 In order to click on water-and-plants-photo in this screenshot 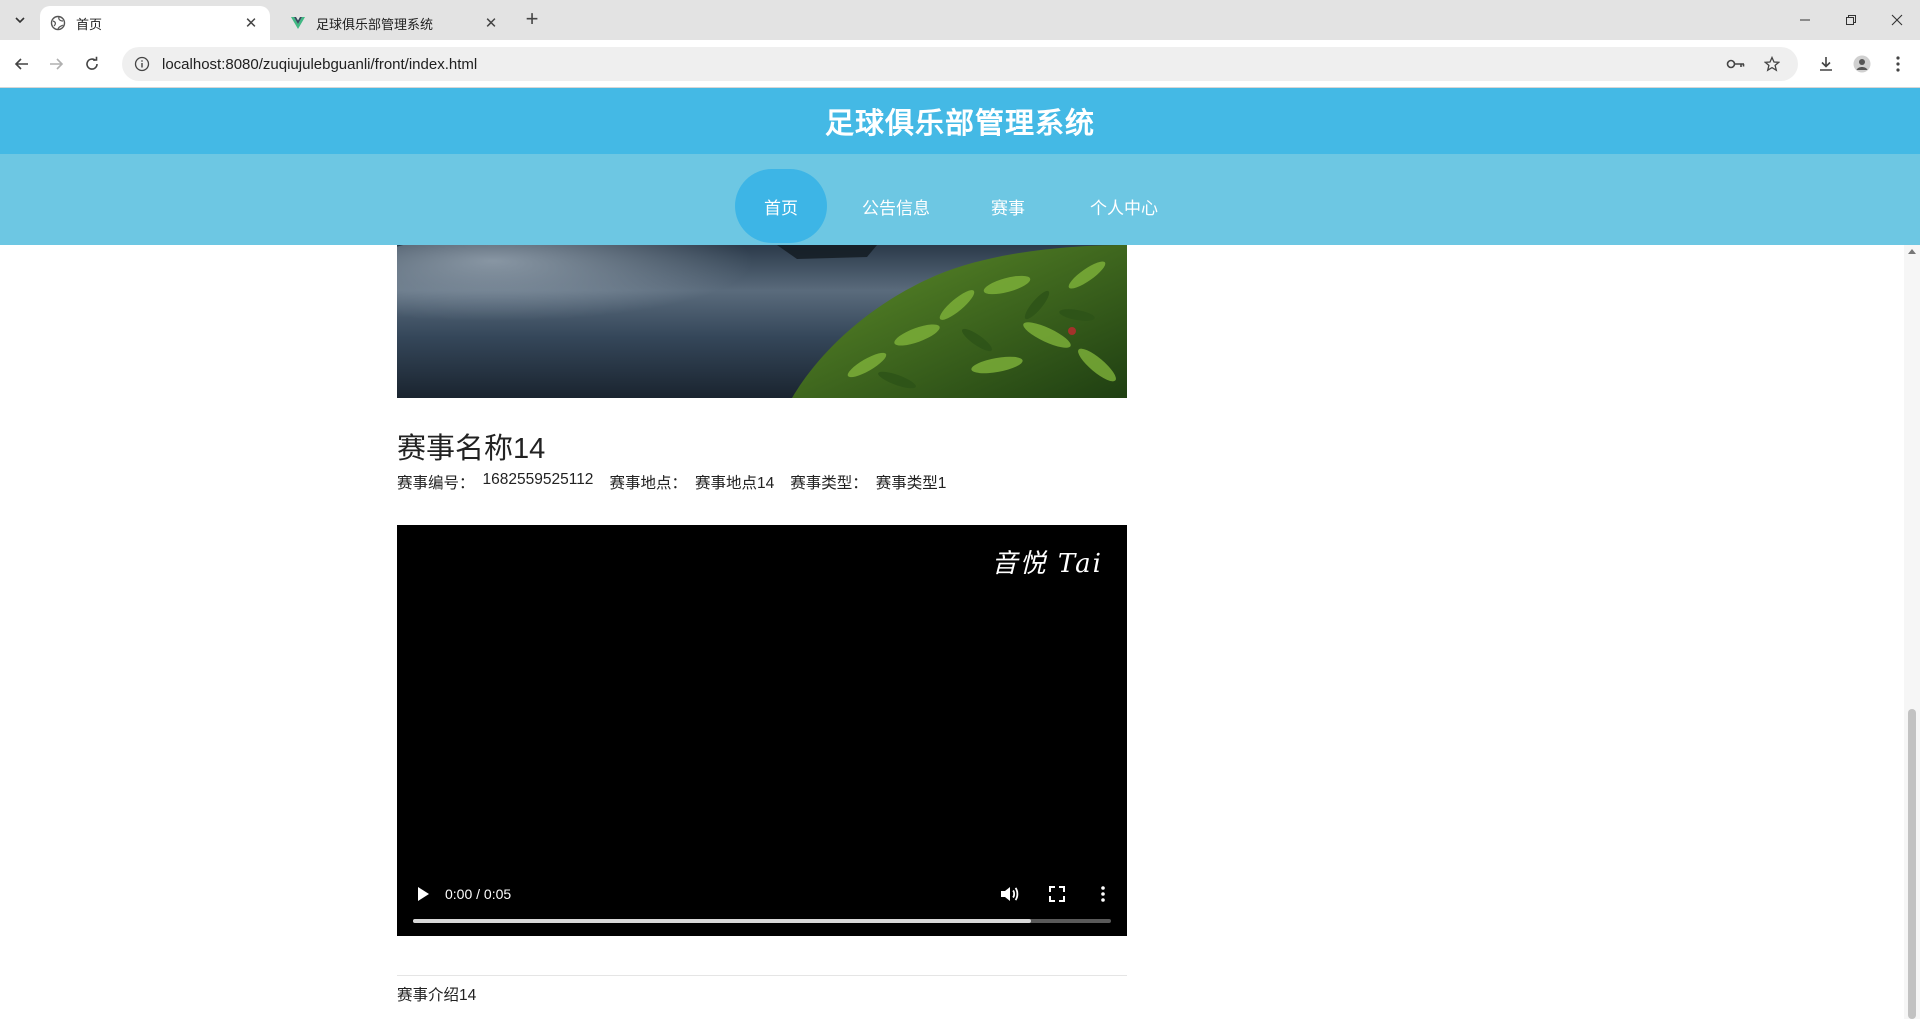, I will do `click(762, 321)`.